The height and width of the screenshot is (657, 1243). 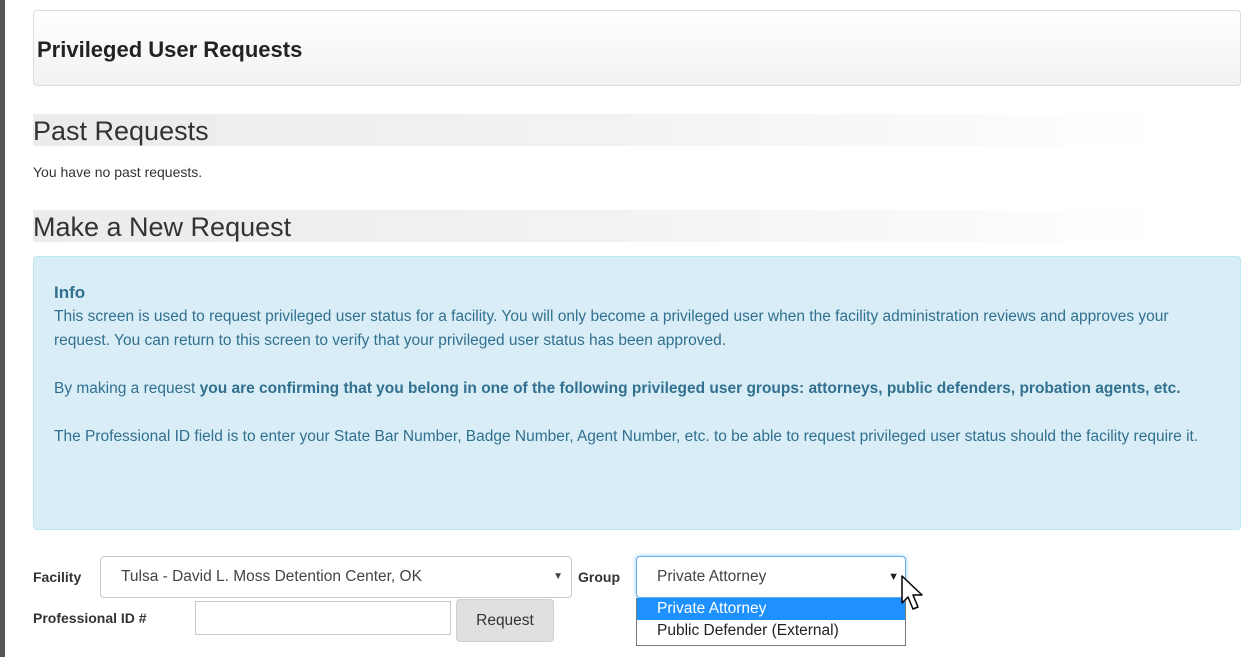 What do you see at coordinates (771, 609) in the screenshot?
I see `group-option-private-attorney: Private Attorney` at bounding box center [771, 609].